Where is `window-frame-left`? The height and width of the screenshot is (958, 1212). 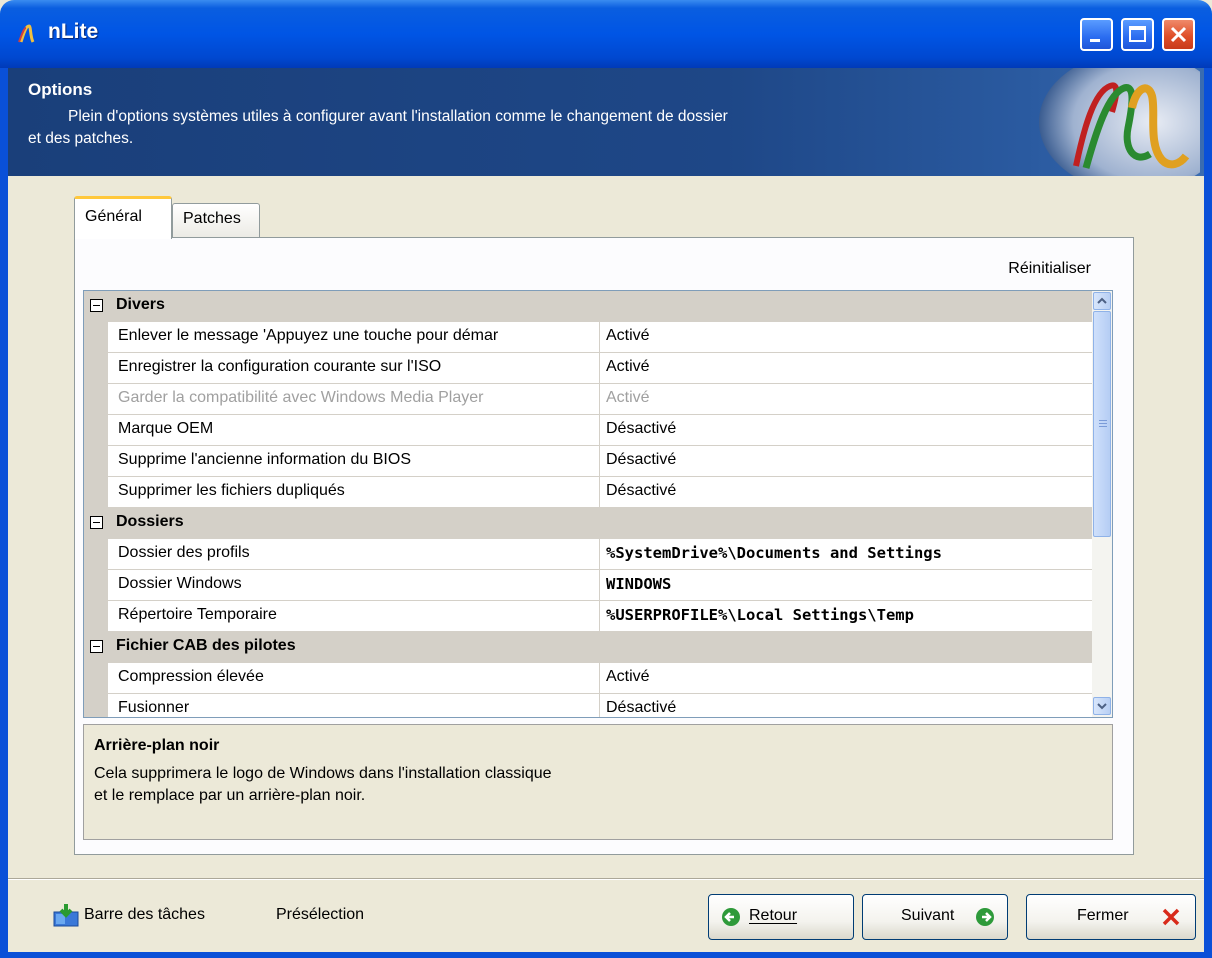 window-frame-left is located at coordinates (4, 513).